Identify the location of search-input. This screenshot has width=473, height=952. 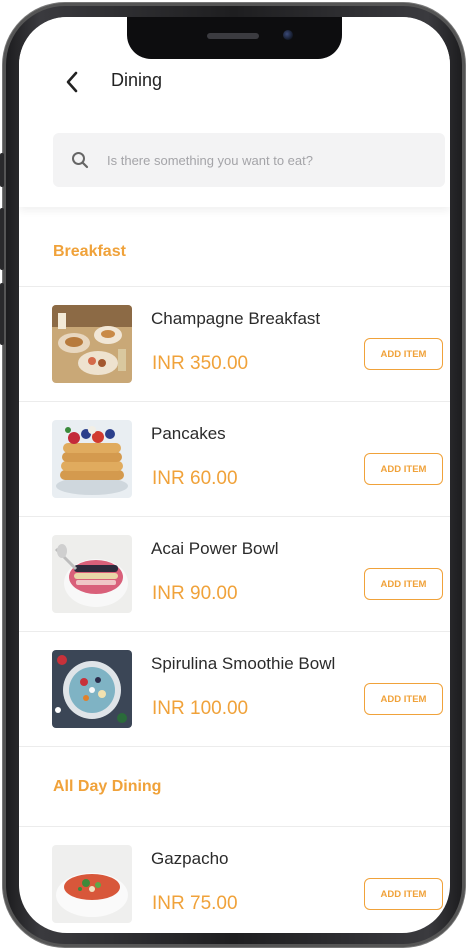
(262, 160).